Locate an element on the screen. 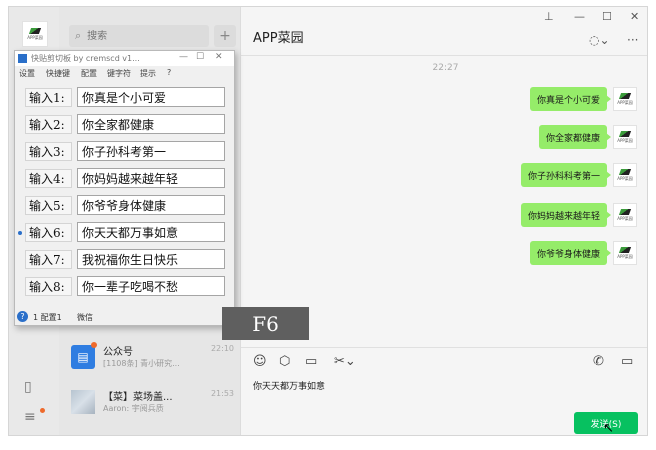 The width and height of the screenshot is (656, 450). quick-row-label: 输入1: is located at coordinates (48, 97).